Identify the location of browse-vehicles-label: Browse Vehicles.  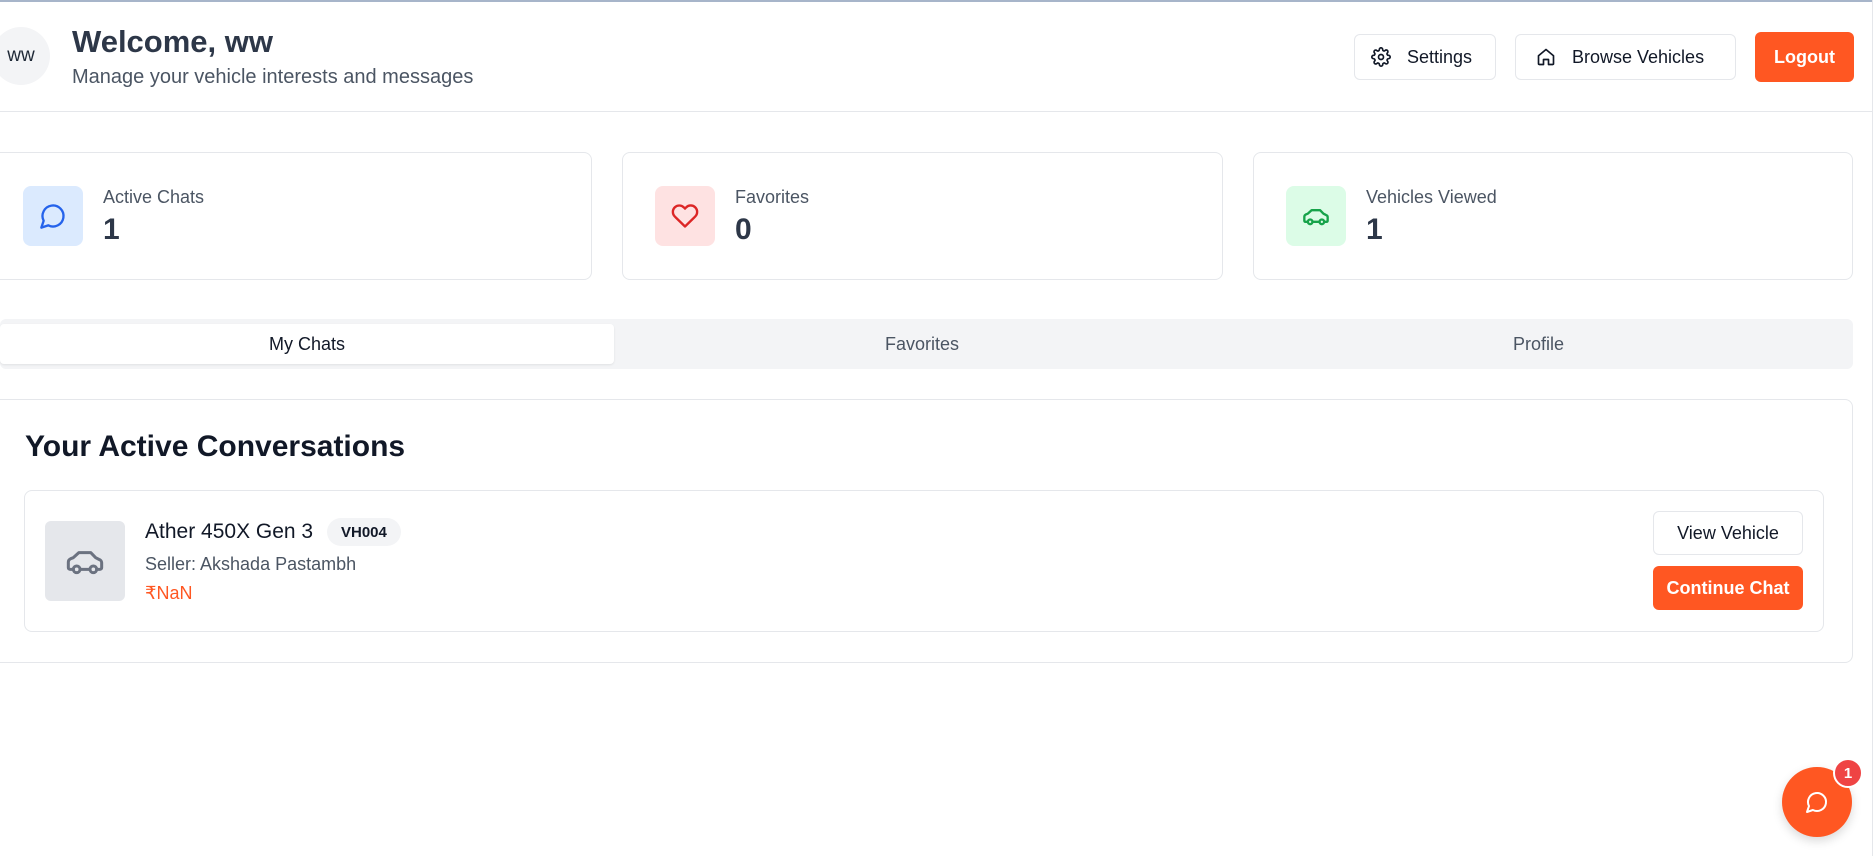
(1638, 56).